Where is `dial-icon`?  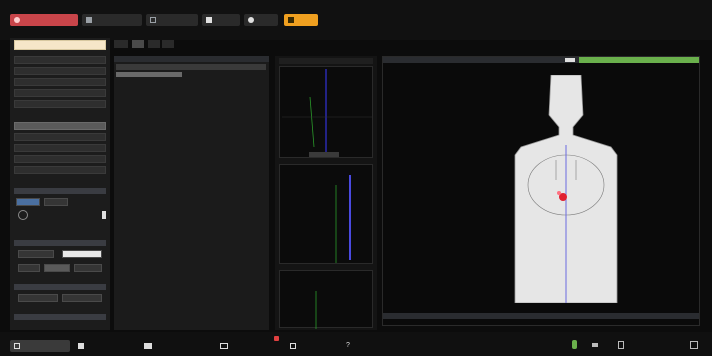
dial-icon is located at coordinates (23, 215).